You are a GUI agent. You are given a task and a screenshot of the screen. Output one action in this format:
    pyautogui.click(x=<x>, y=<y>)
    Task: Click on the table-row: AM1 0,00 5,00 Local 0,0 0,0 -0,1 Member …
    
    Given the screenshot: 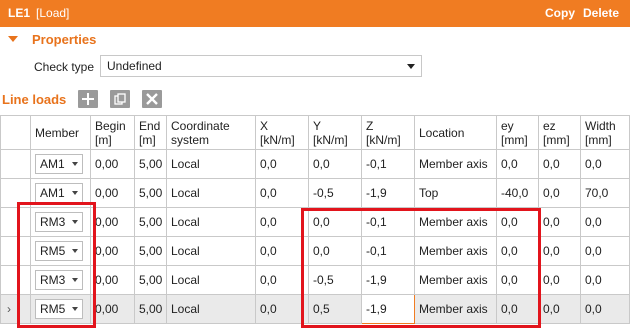 What is the action you would take?
    pyautogui.click(x=315, y=164)
    